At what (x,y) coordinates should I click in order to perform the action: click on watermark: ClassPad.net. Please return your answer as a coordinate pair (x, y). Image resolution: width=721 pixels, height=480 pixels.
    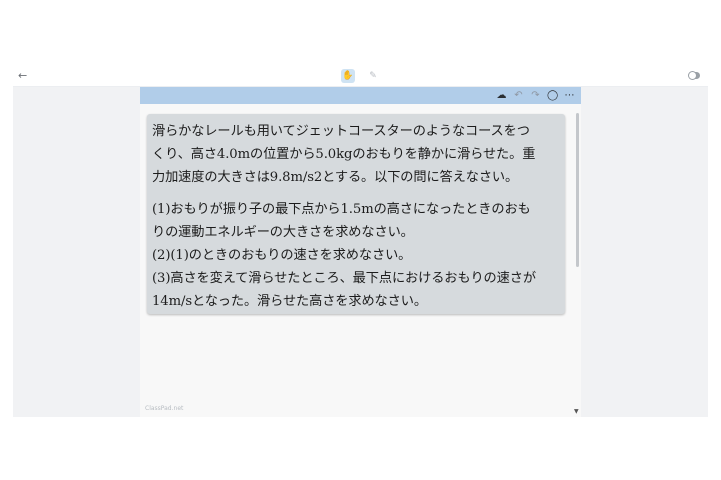
    Looking at the image, I should click on (164, 408).